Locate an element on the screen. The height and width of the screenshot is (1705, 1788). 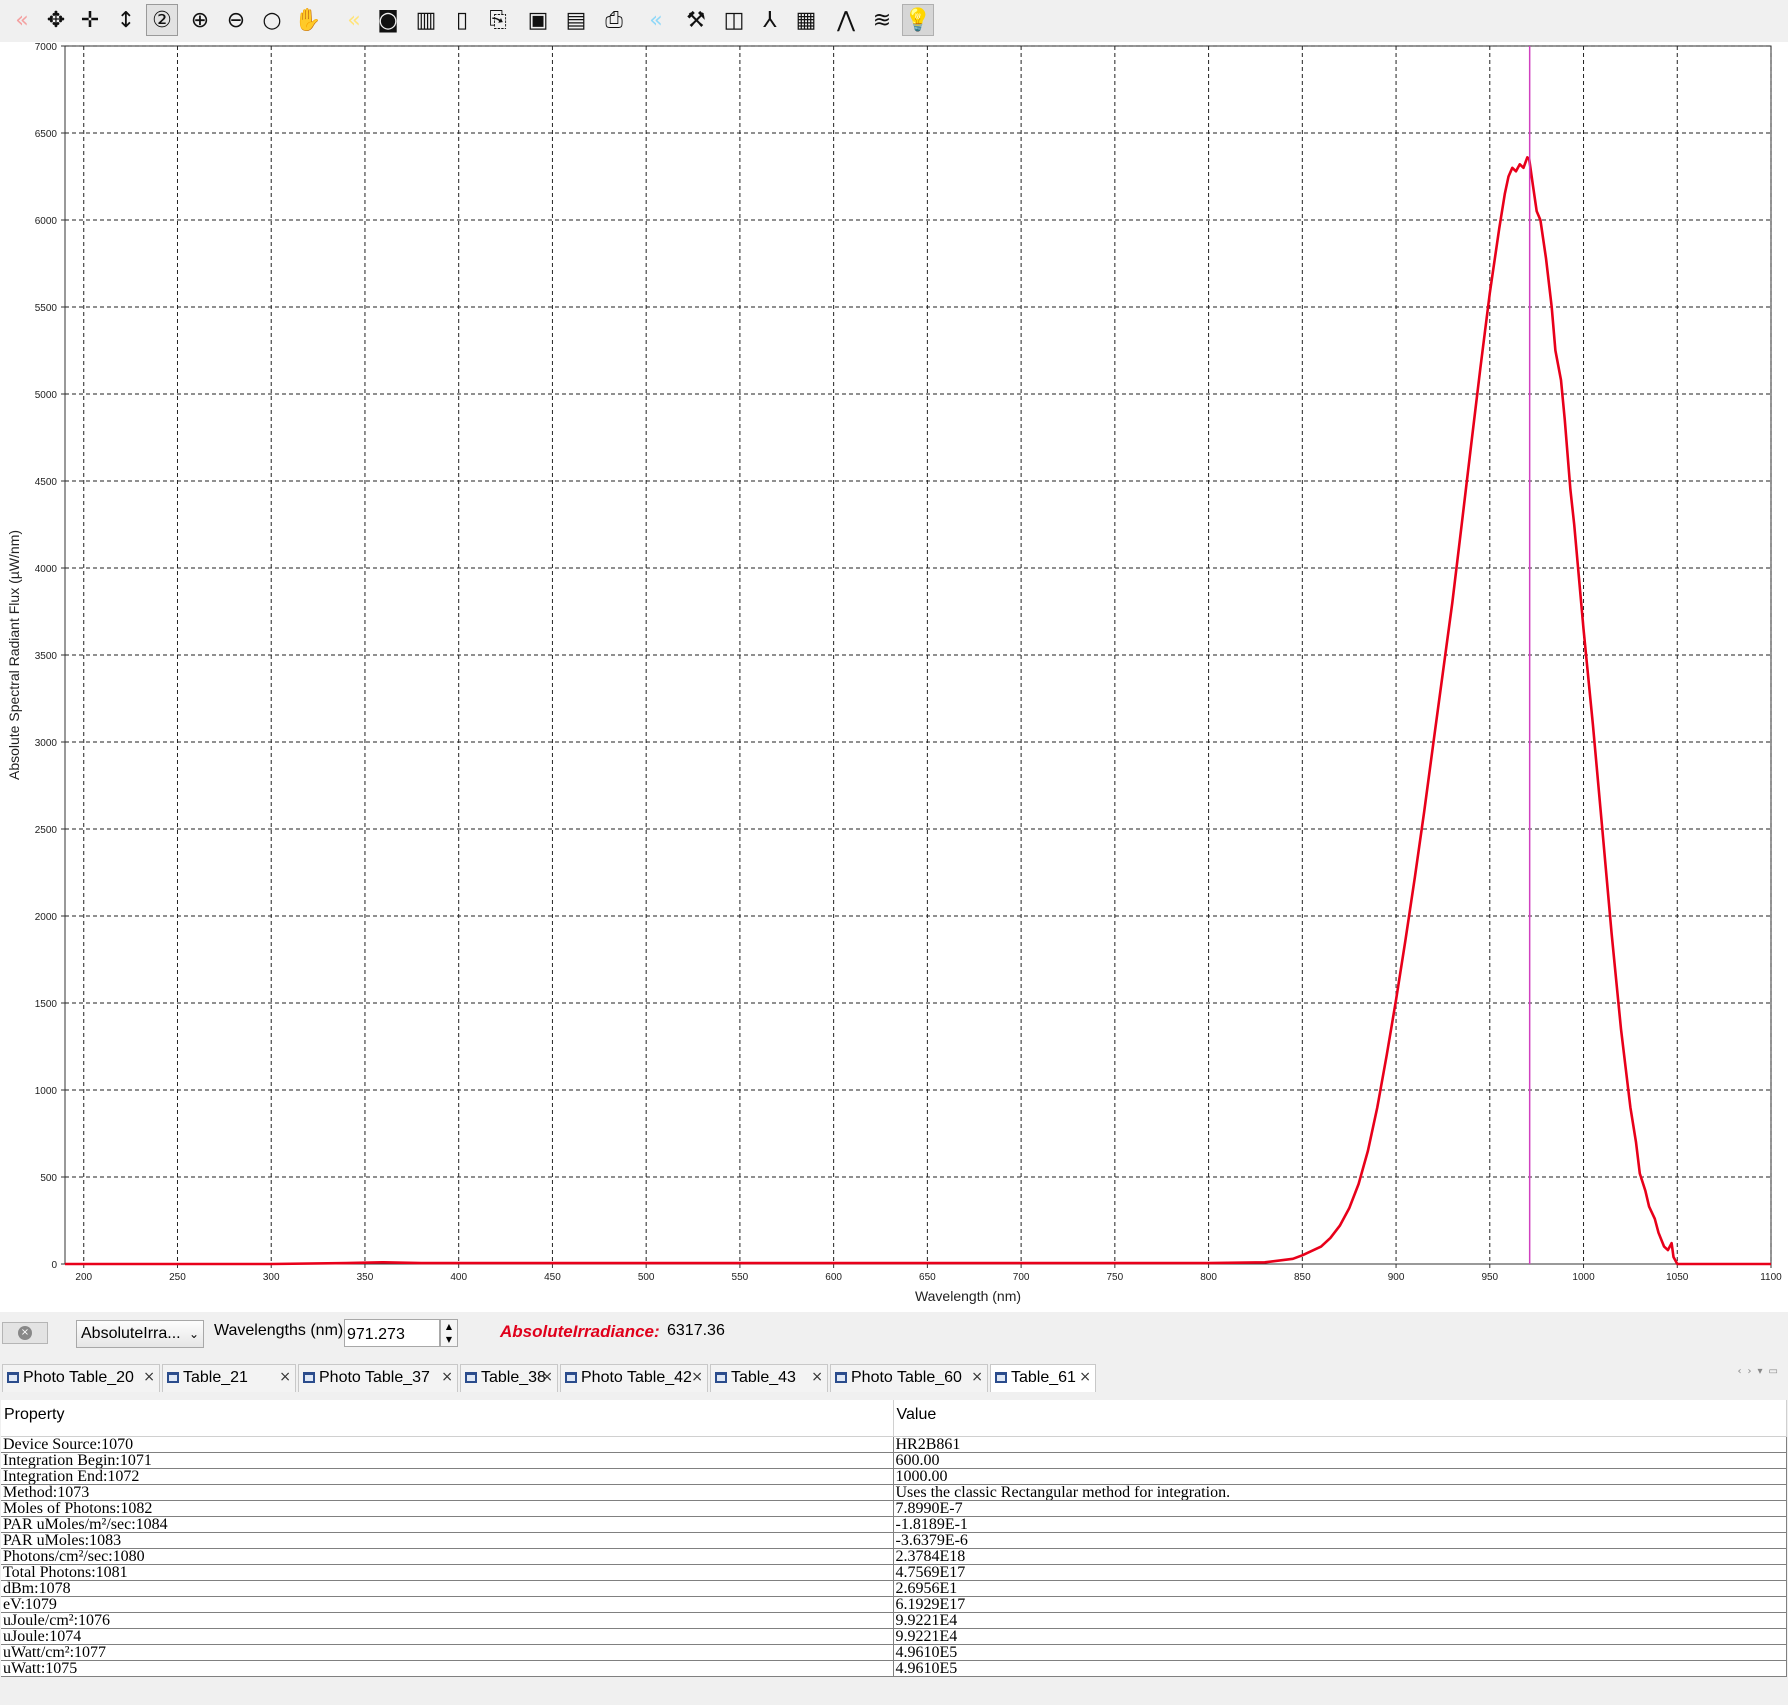
zoom-fit-button: ○ is located at coordinates (272, 20).